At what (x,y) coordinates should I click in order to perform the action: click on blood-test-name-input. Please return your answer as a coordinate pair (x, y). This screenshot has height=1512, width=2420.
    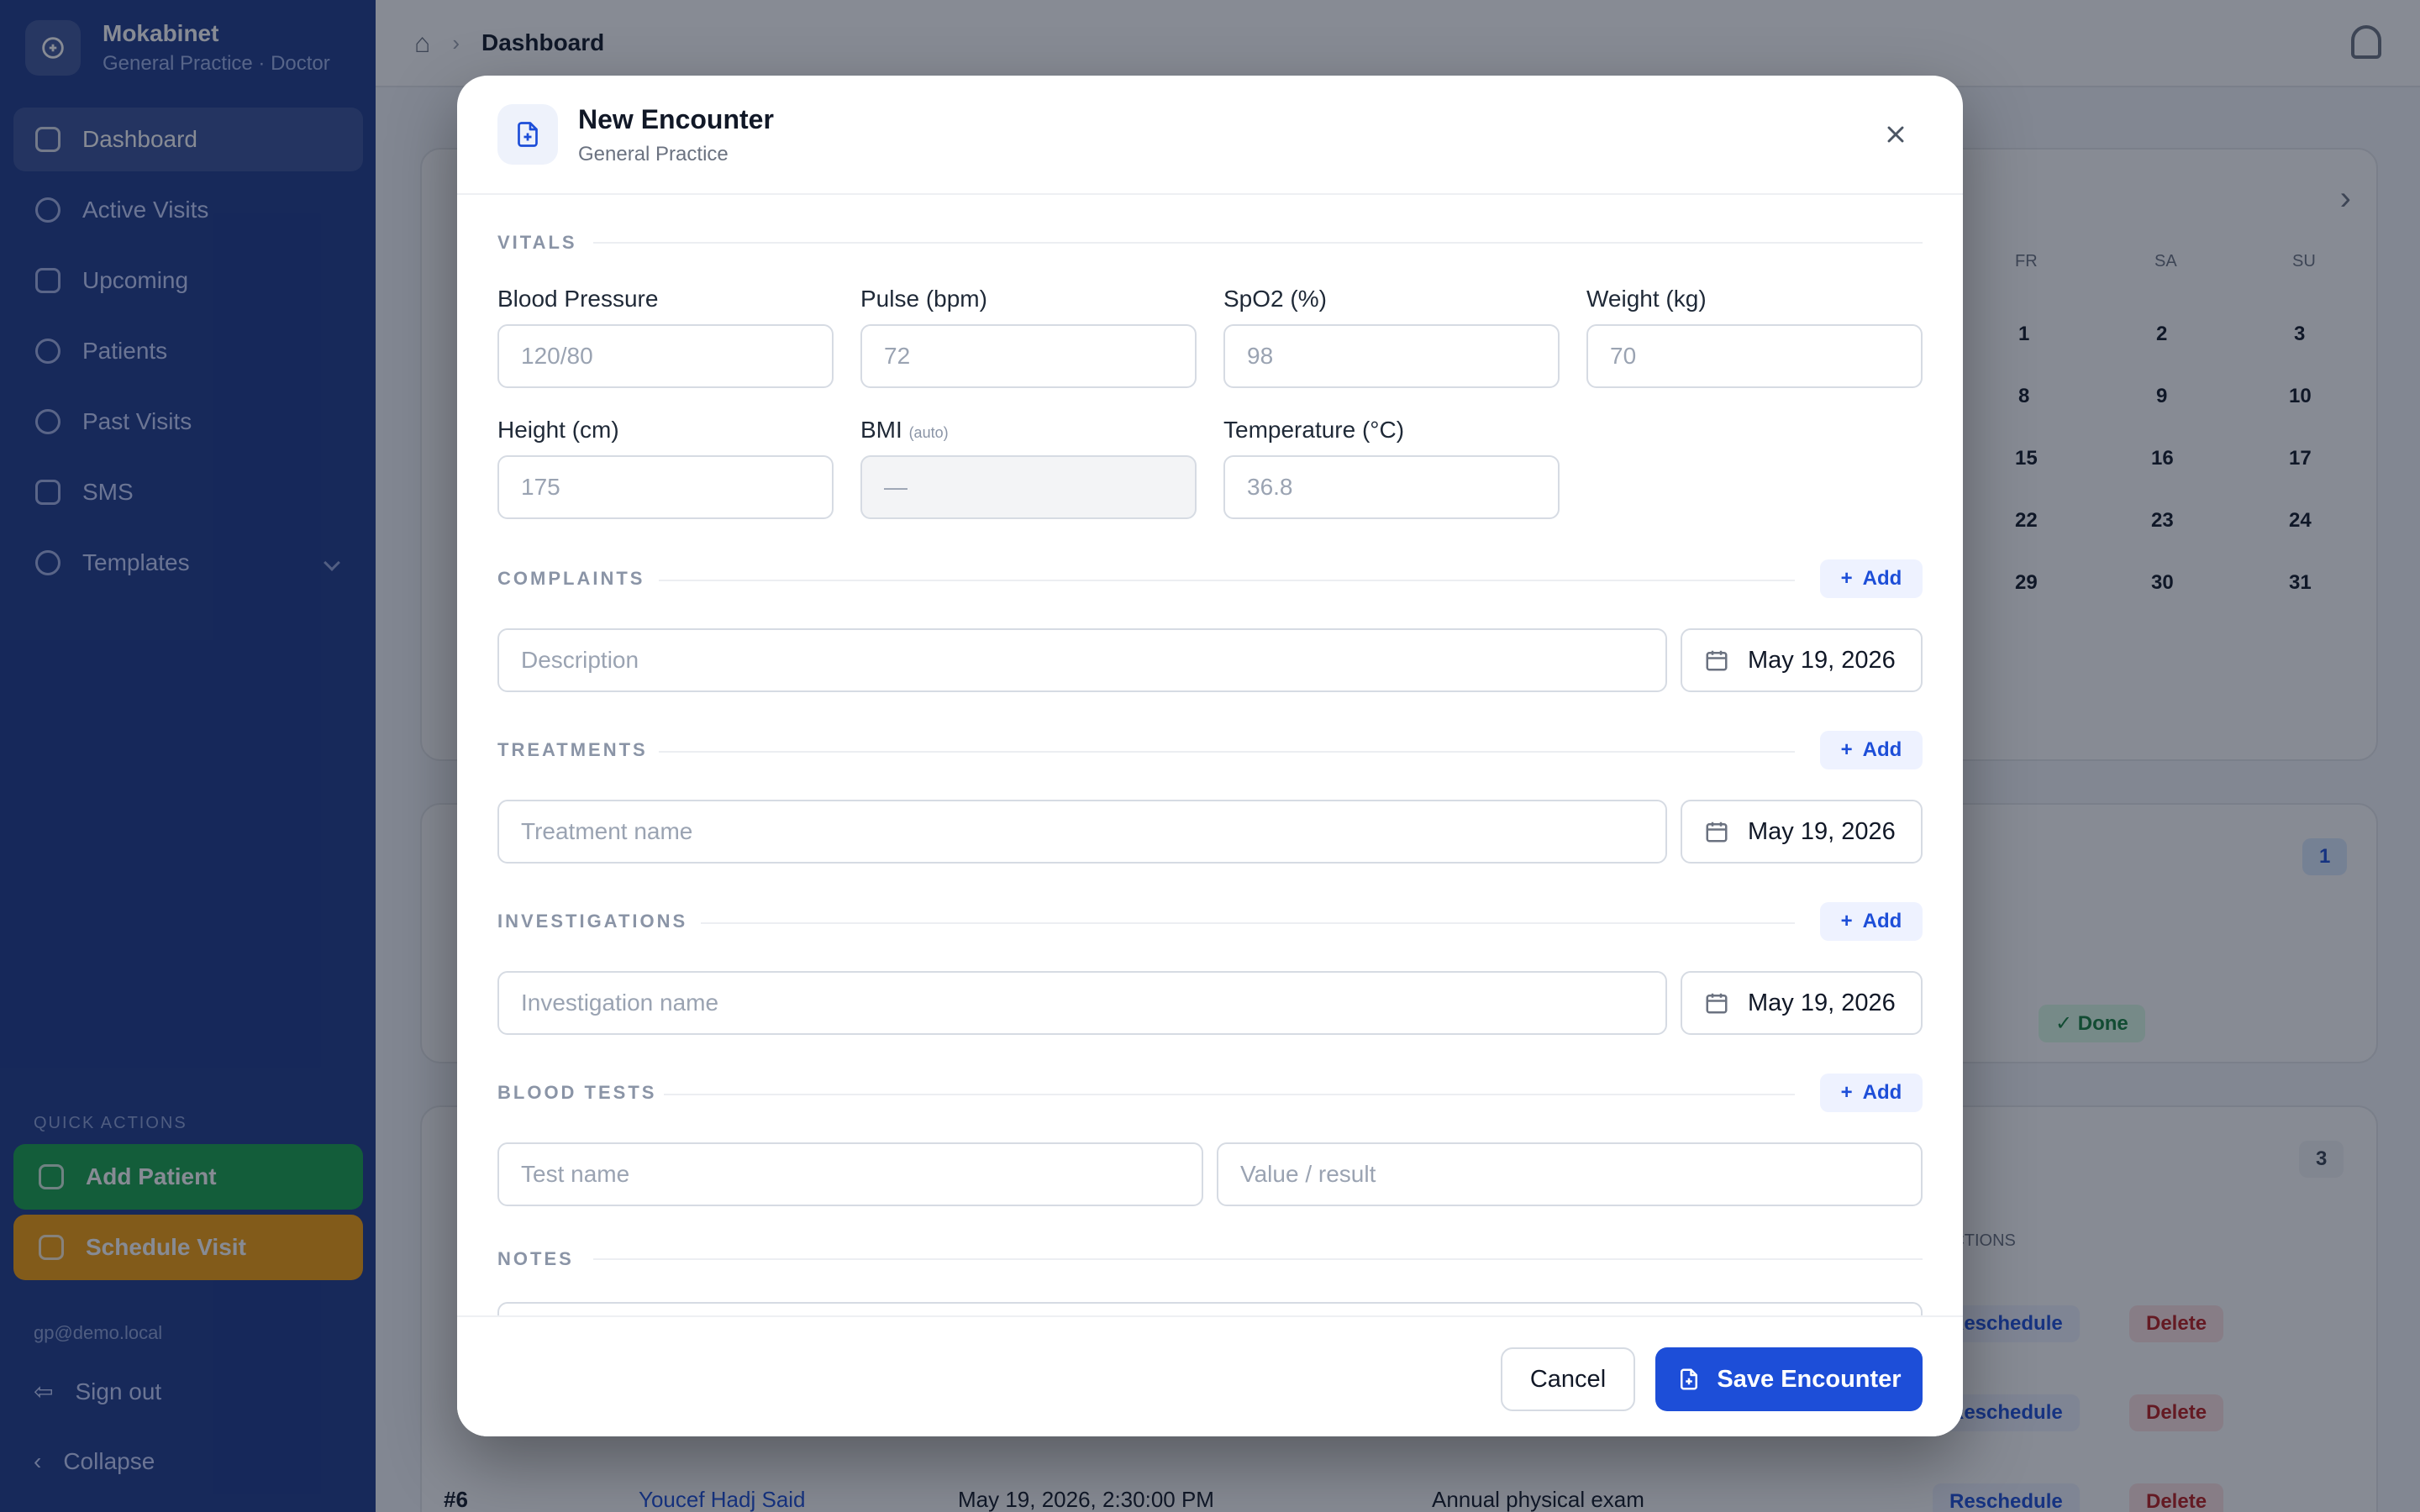
    Looking at the image, I should click on (850, 1174).